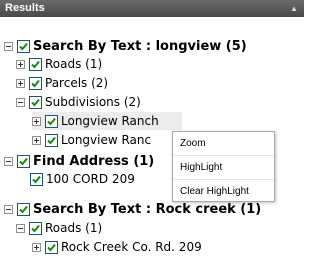 The width and height of the screenshot is (320, 280). I want to click on tree-node-find-address: Find Address (1), so click(79, 161).